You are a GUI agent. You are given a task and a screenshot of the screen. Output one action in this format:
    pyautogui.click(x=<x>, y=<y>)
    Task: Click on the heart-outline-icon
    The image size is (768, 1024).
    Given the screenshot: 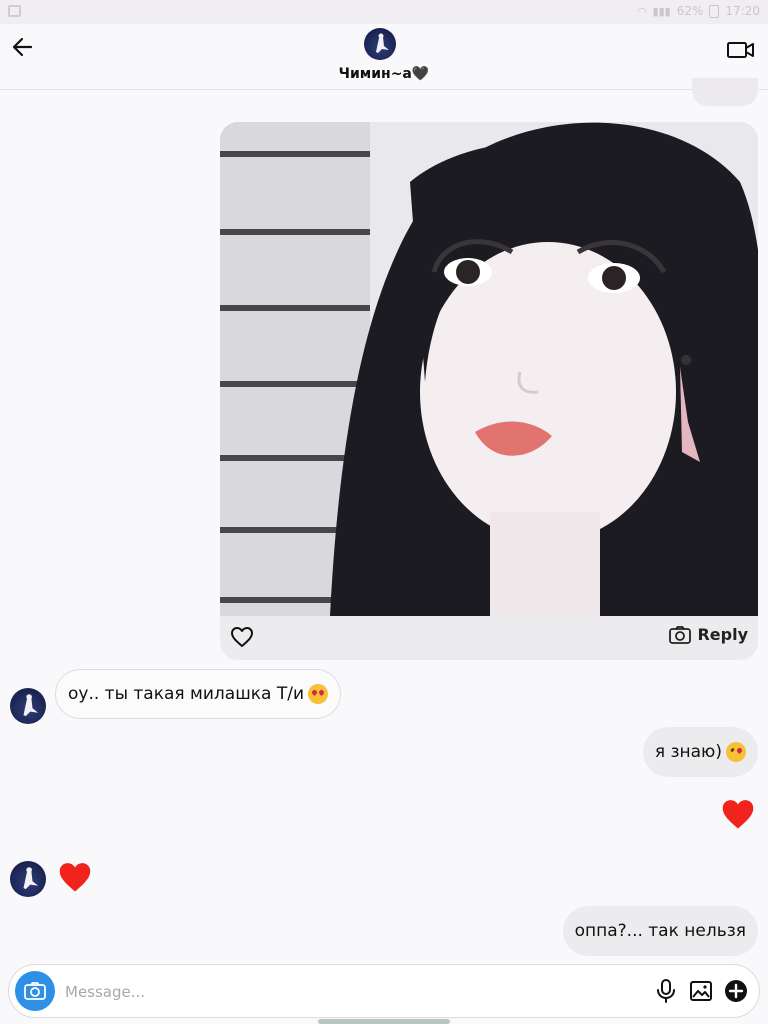 What is the action you would take?
    pyautogui.click(x=242, y=637)
    